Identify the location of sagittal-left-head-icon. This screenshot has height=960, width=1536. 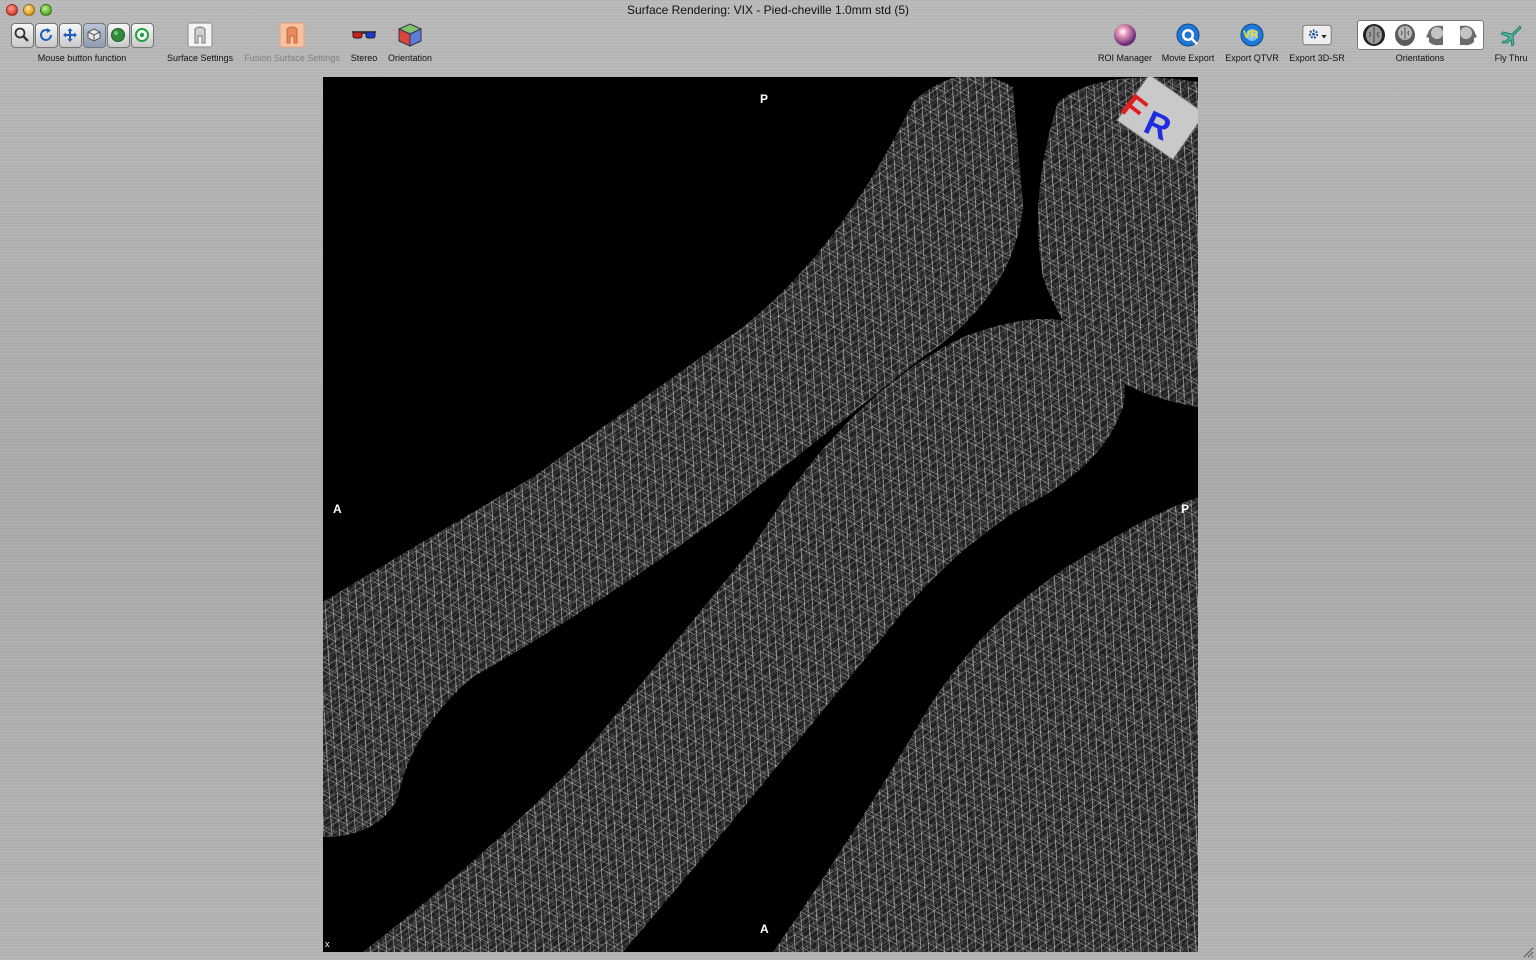
(1434, 35).